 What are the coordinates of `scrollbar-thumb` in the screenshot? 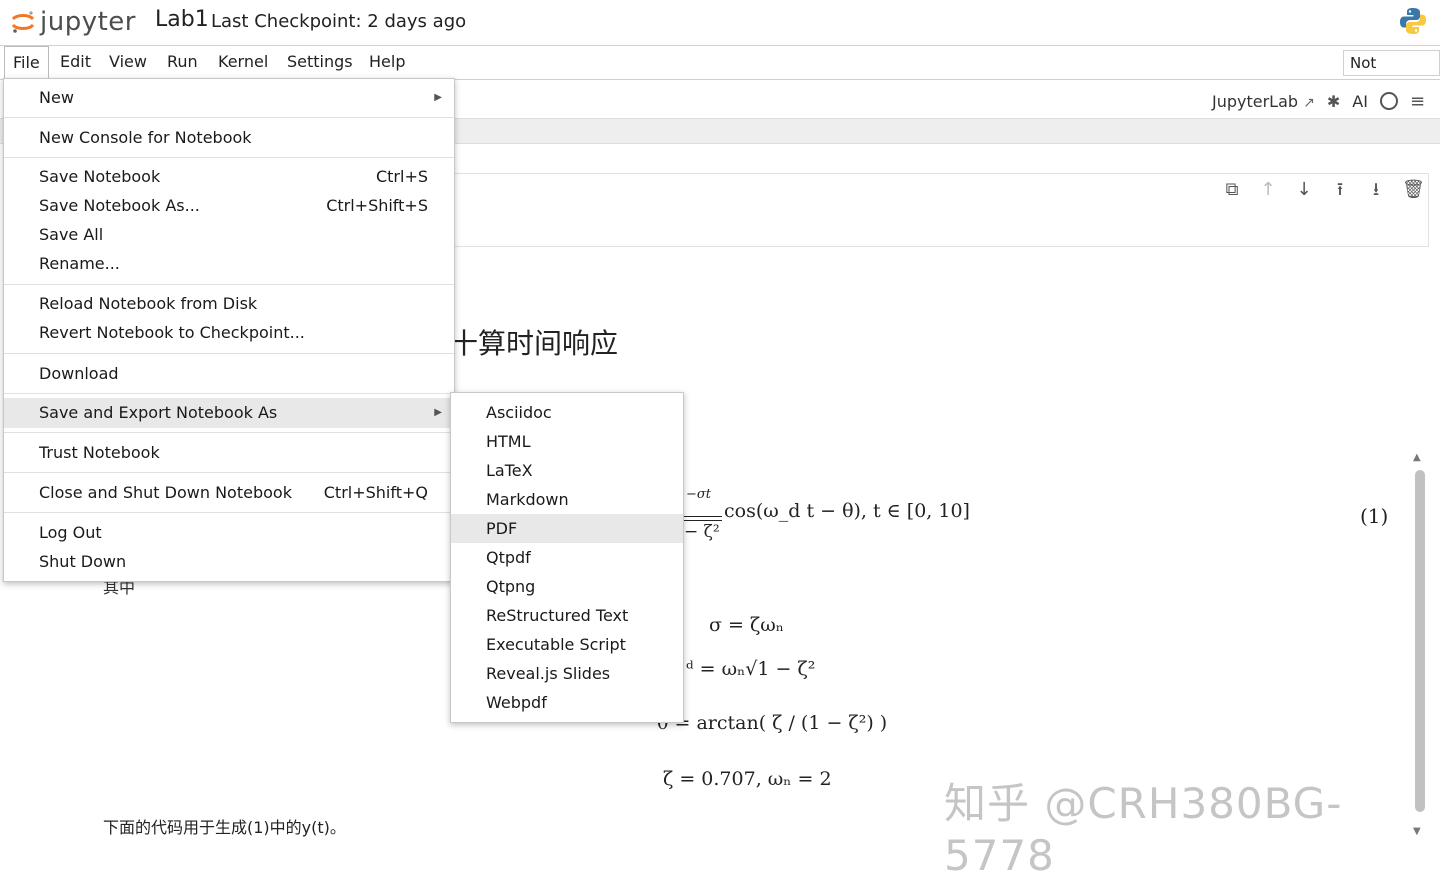 It's located at (1420, 641).